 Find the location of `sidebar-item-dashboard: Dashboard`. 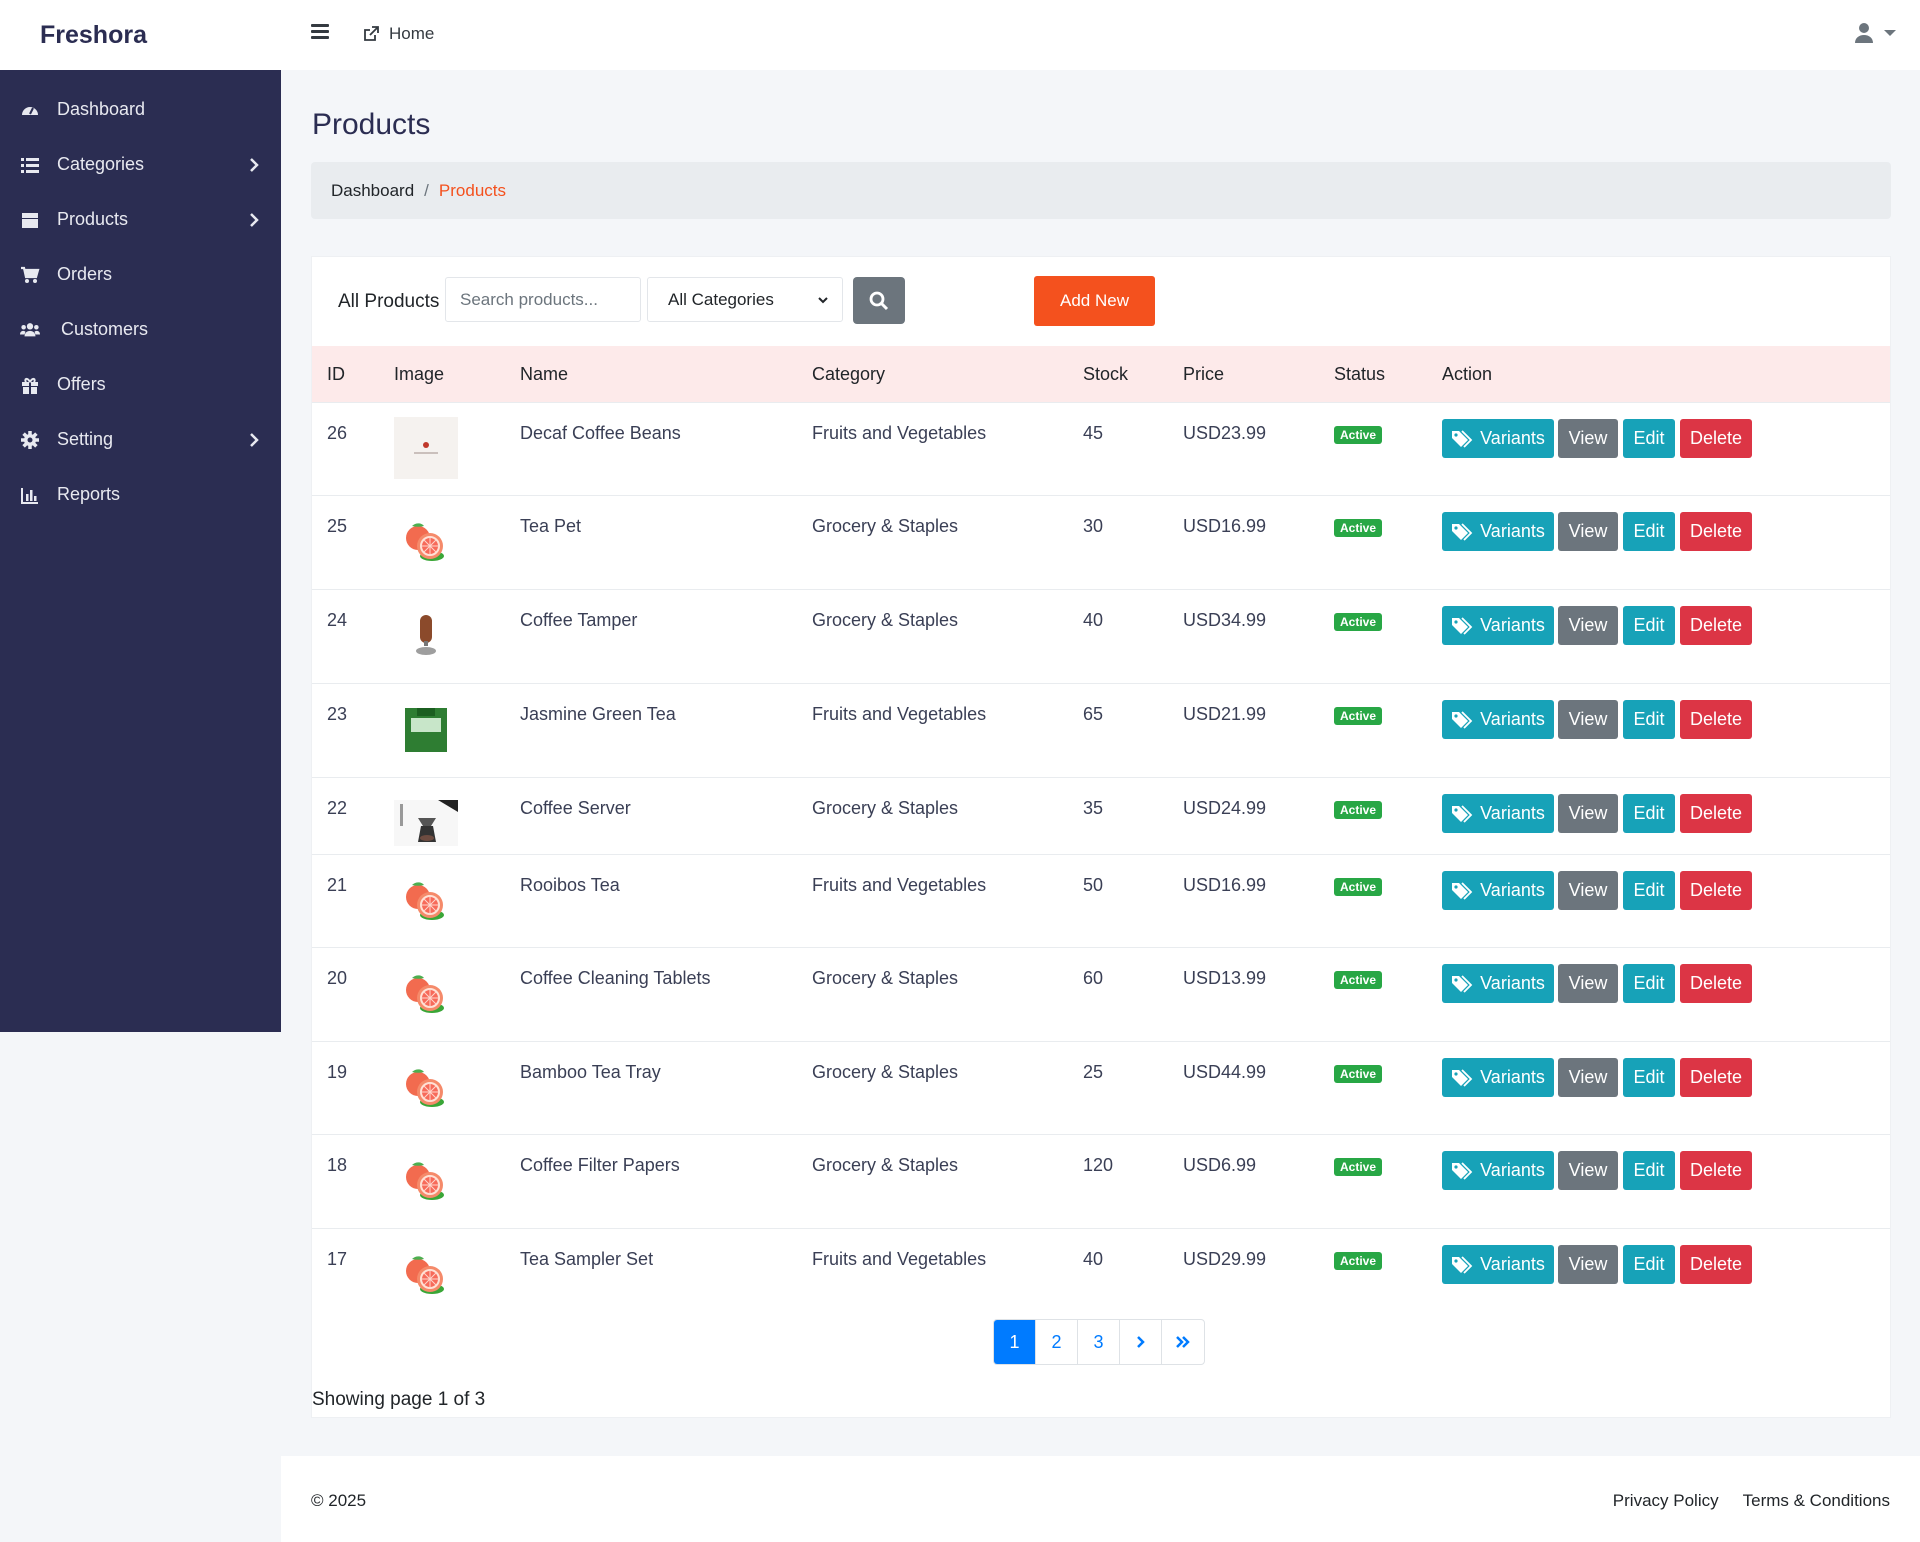

sidebar-item-dashboard: Dashboard is located at coordinates (140, 110).